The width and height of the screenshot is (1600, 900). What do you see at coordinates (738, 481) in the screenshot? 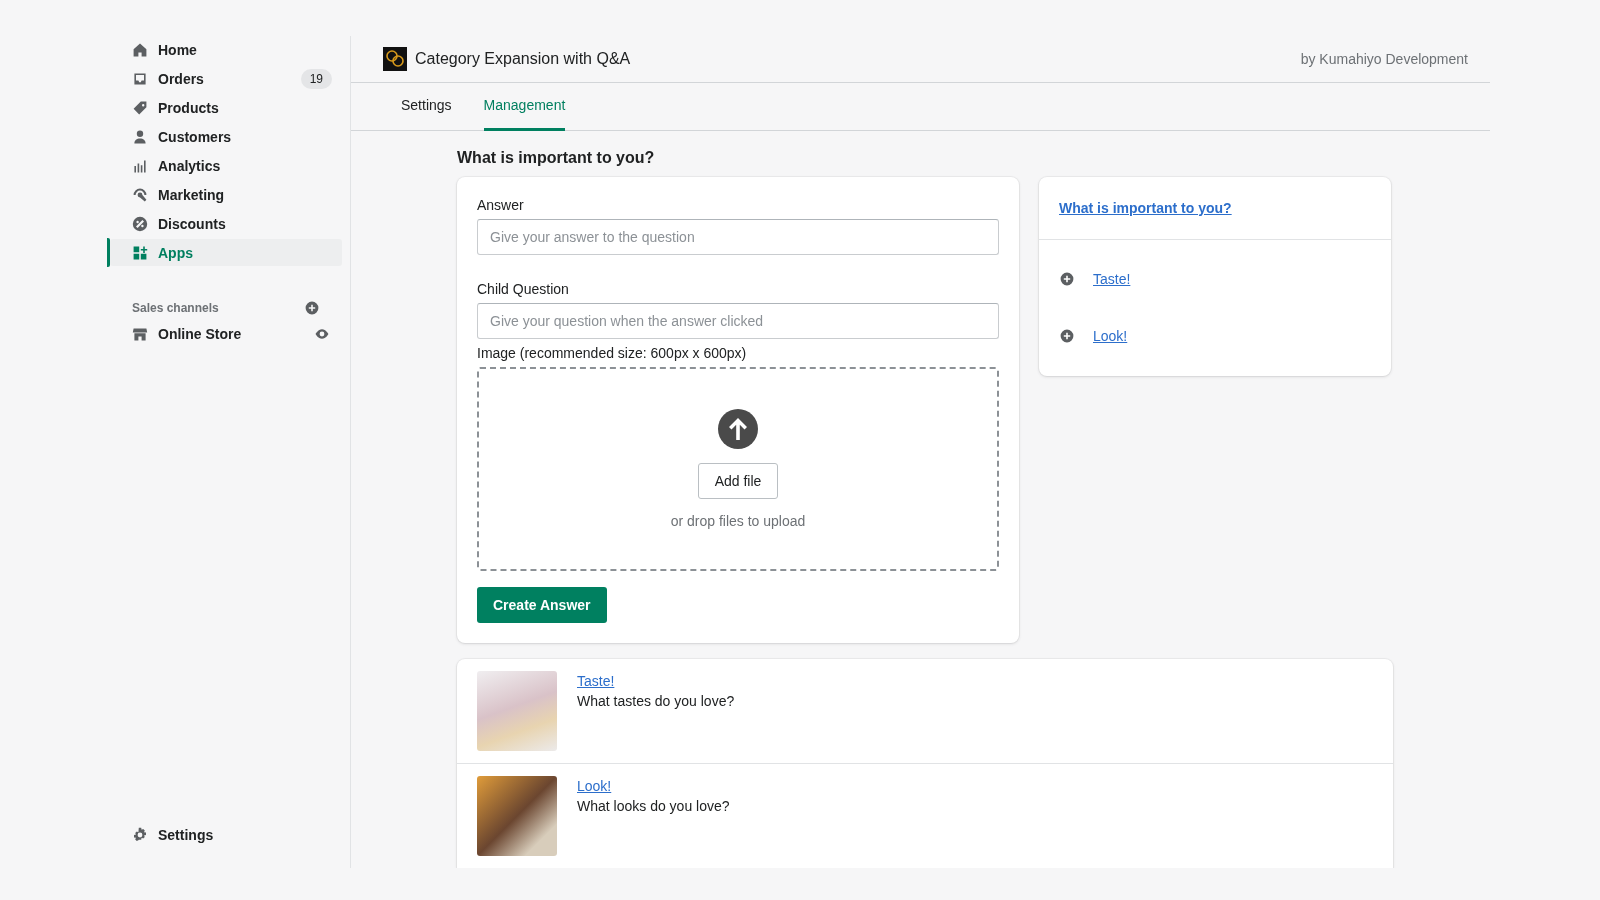
I see `add-file-button: Add file` at bounding box center [738, 481].